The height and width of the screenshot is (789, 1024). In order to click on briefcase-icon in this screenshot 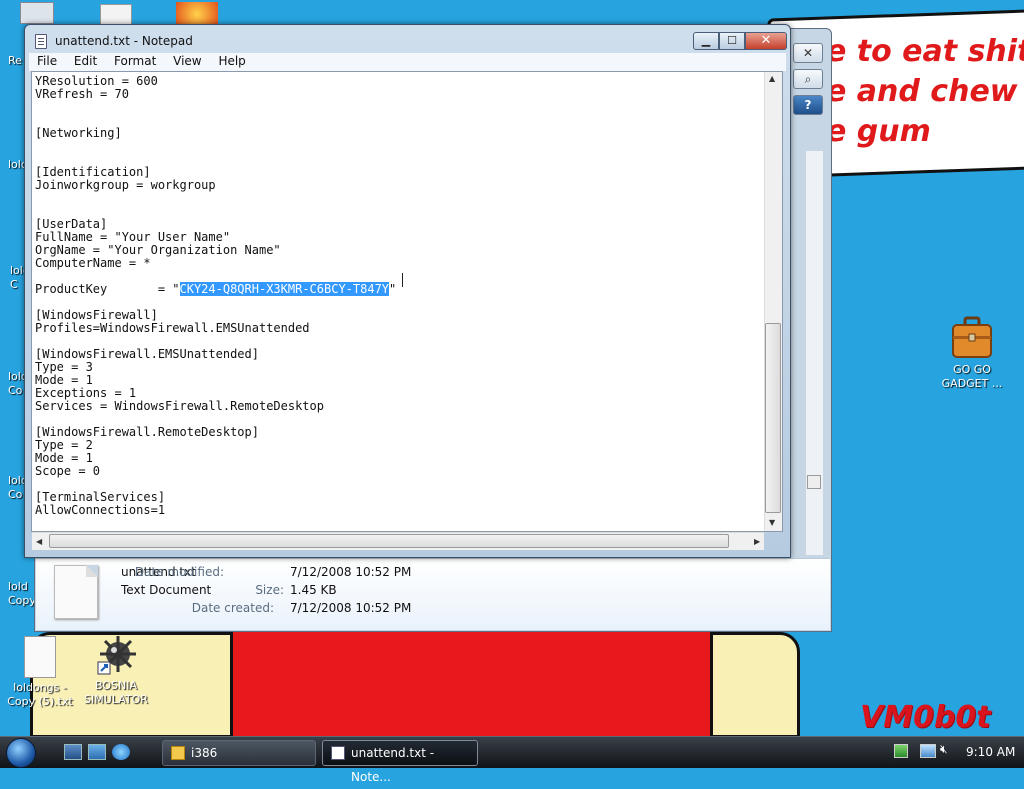, I will do `click(972, 338)`.